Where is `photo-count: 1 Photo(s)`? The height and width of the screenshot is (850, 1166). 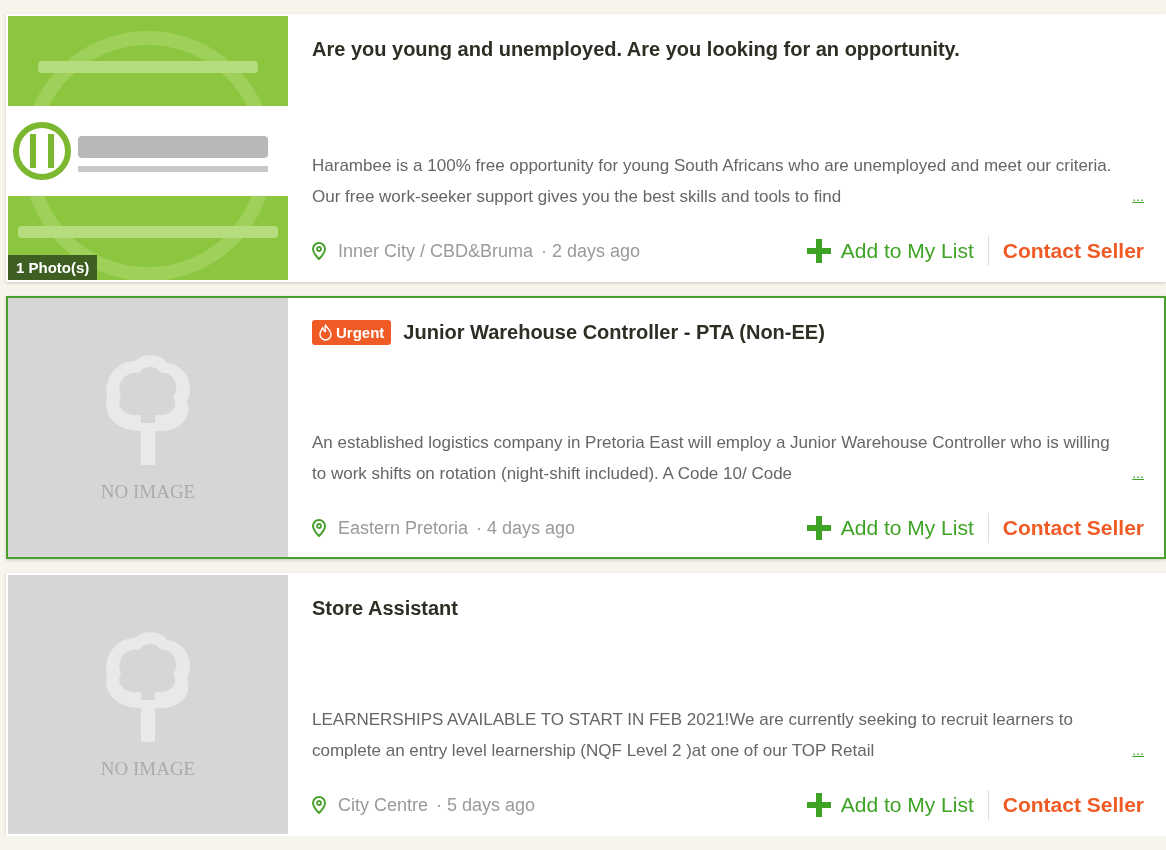 photo-count: 1 Photo(s) is located at coordinates (53, 267).